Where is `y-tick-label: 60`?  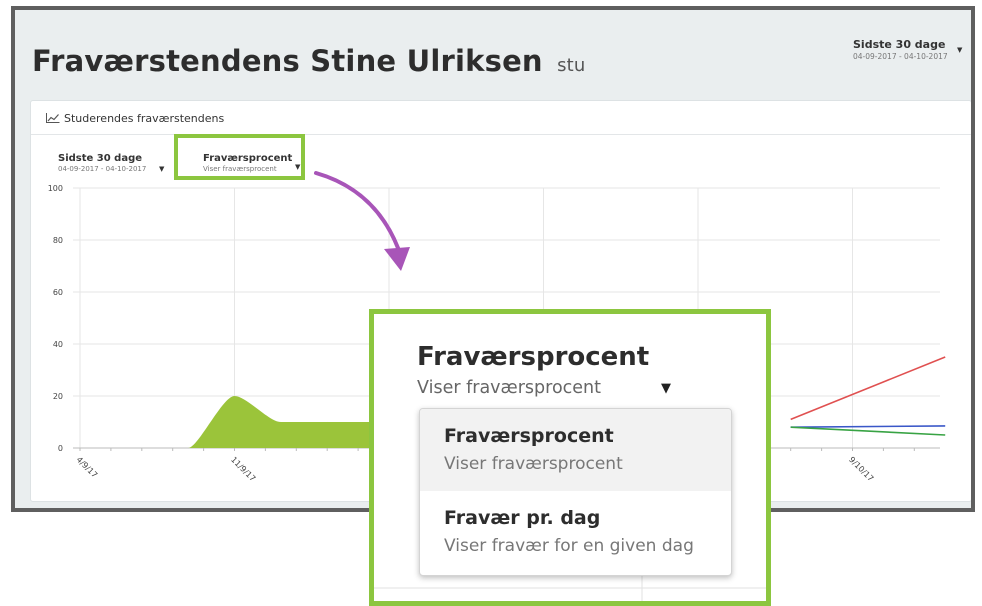 y-tick-label: 60 is located at coordinates (58, 292).